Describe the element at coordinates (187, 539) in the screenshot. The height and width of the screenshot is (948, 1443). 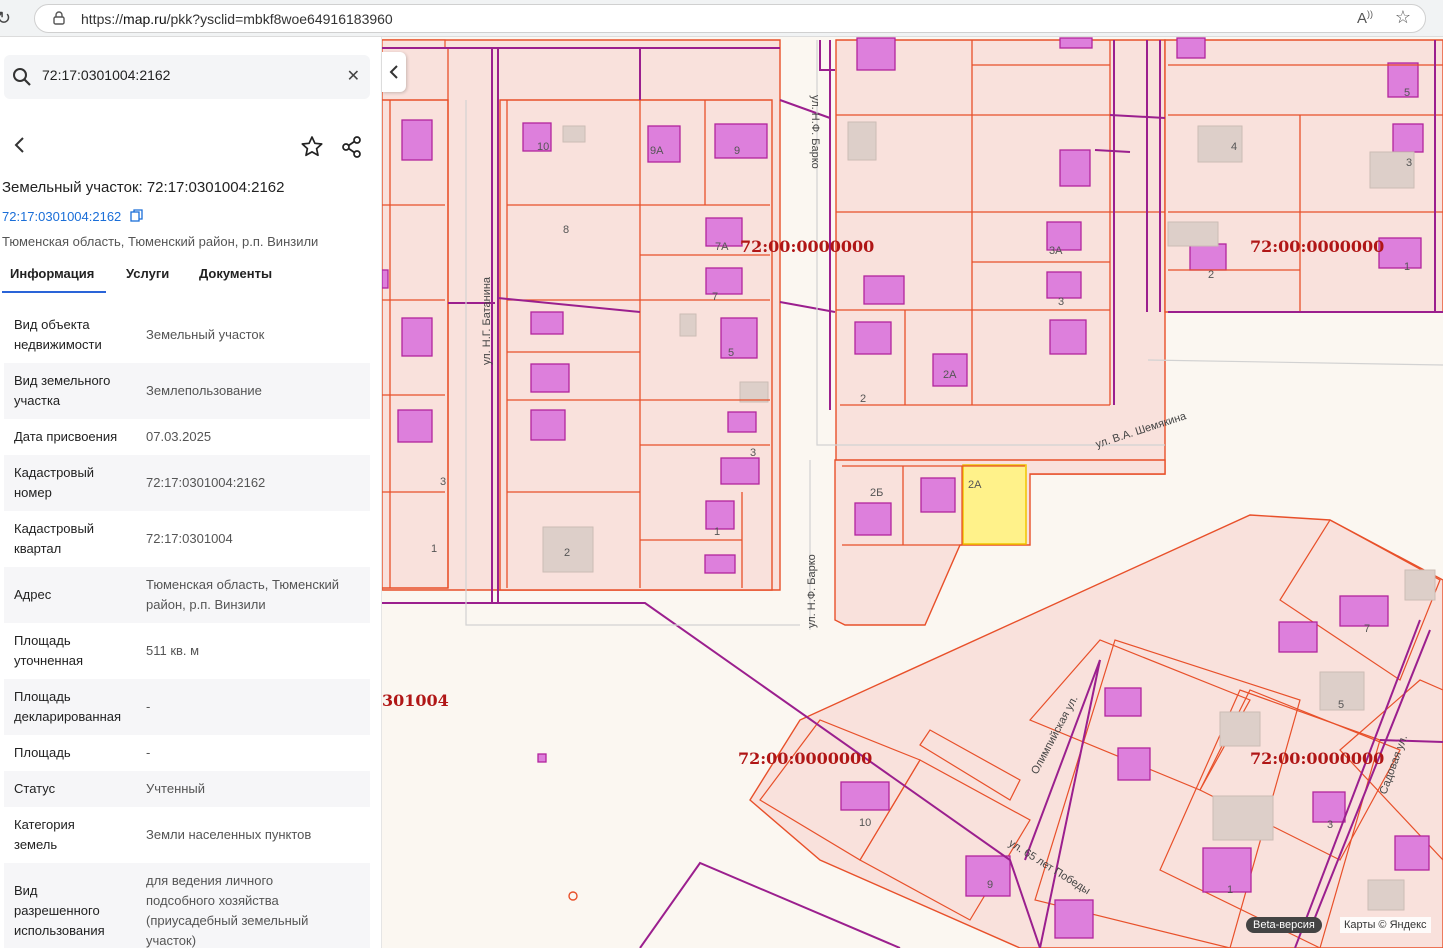
I see `property-row: Кадастровый квартал 72:17:0301004` at that location.